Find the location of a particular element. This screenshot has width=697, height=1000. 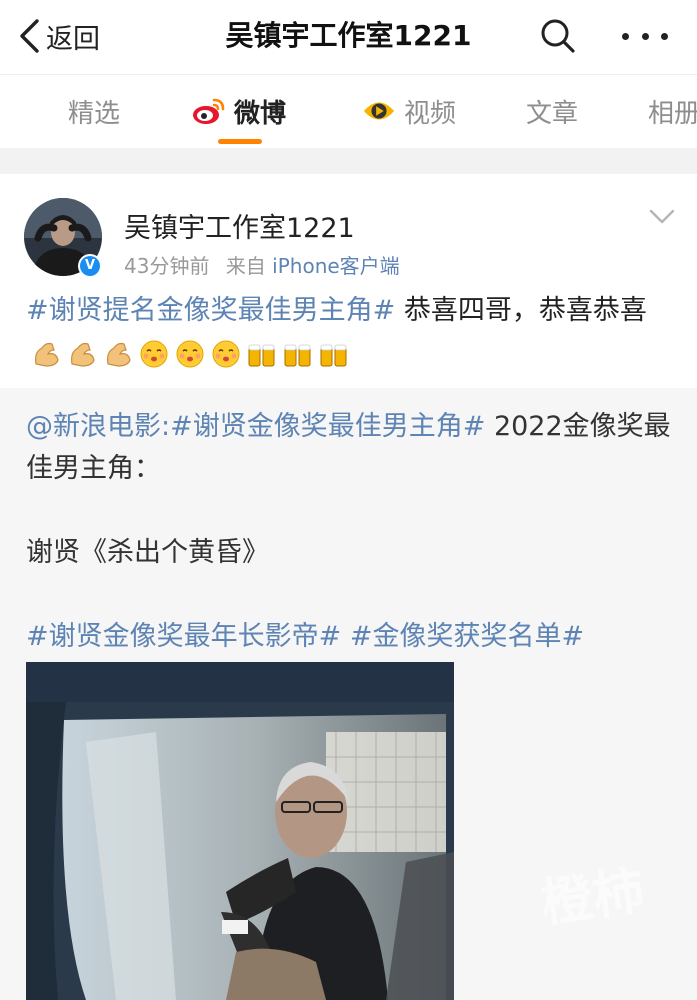

post-text: 恭喜四哥，恭喜恭喜 is located at coordinates (521, 310).